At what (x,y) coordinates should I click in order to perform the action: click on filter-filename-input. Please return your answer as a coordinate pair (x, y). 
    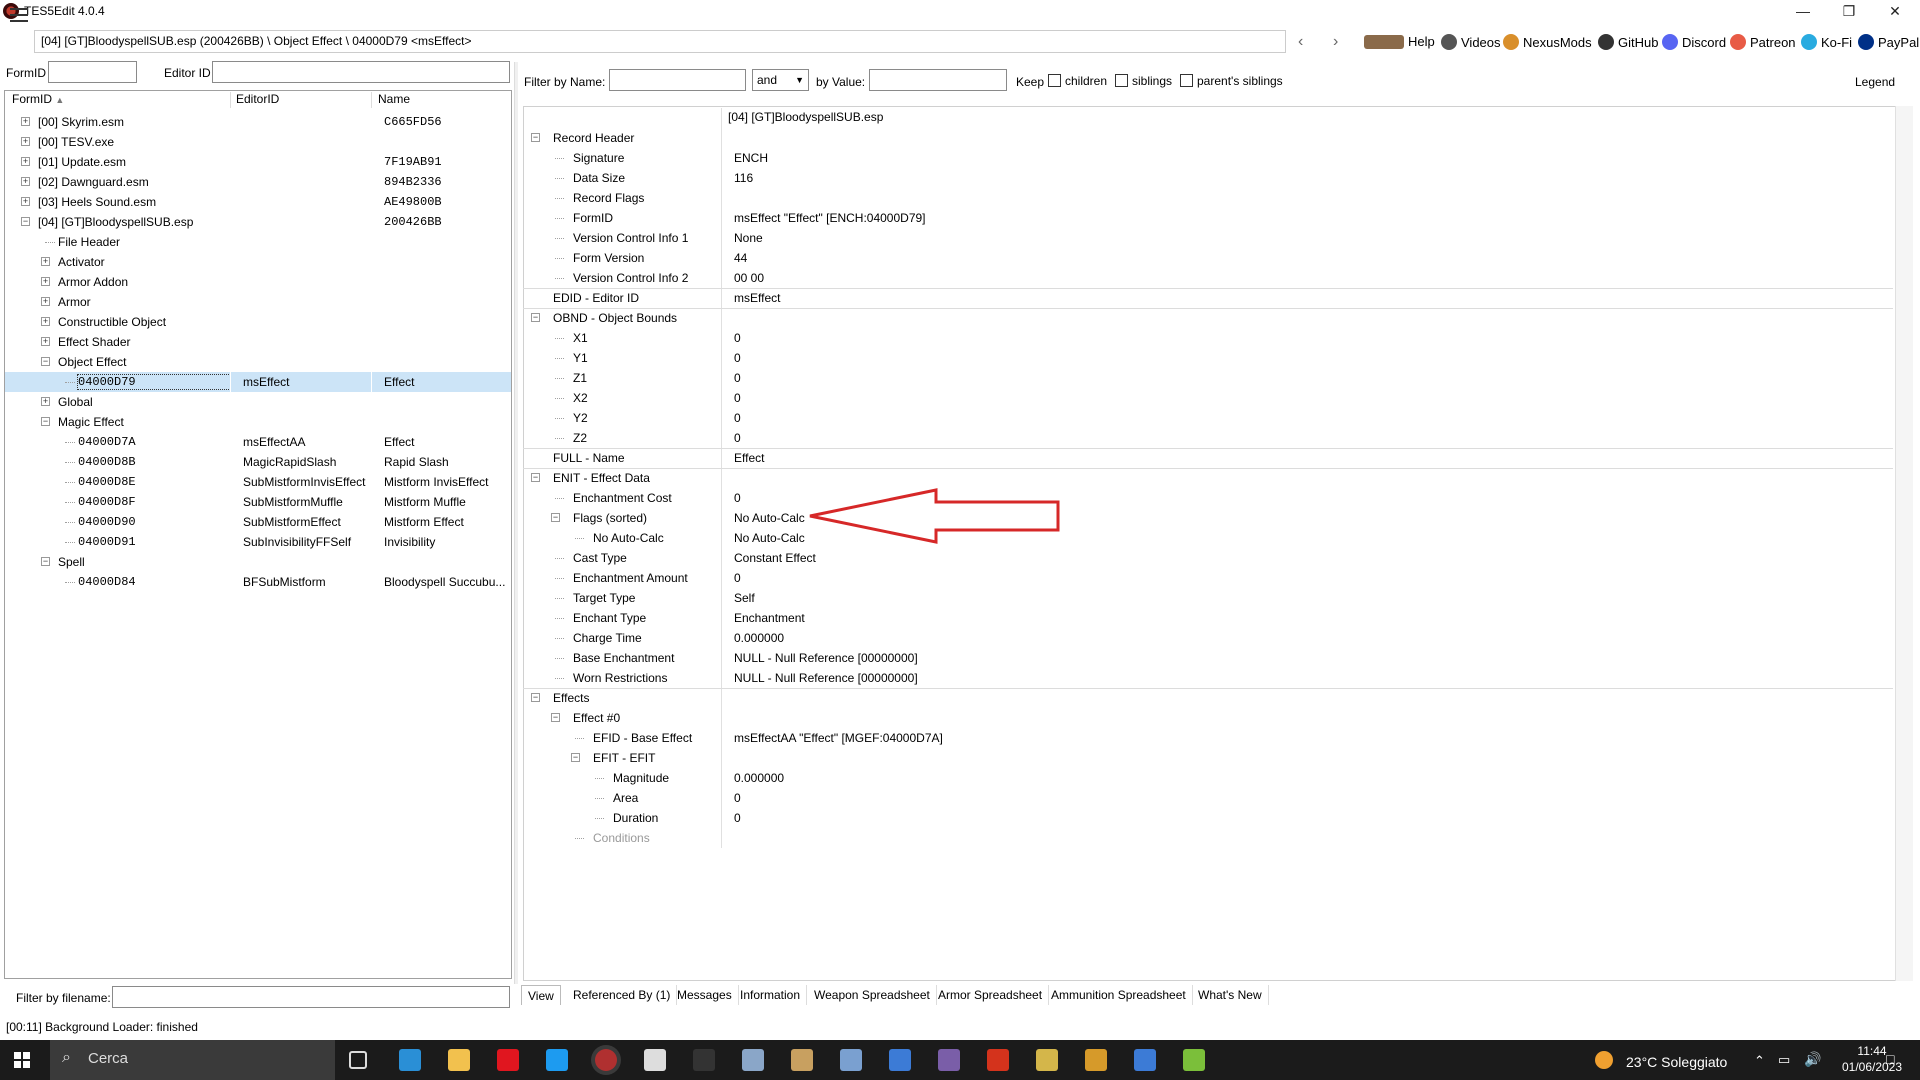
    Looking at the image, I should click on (311, 997).